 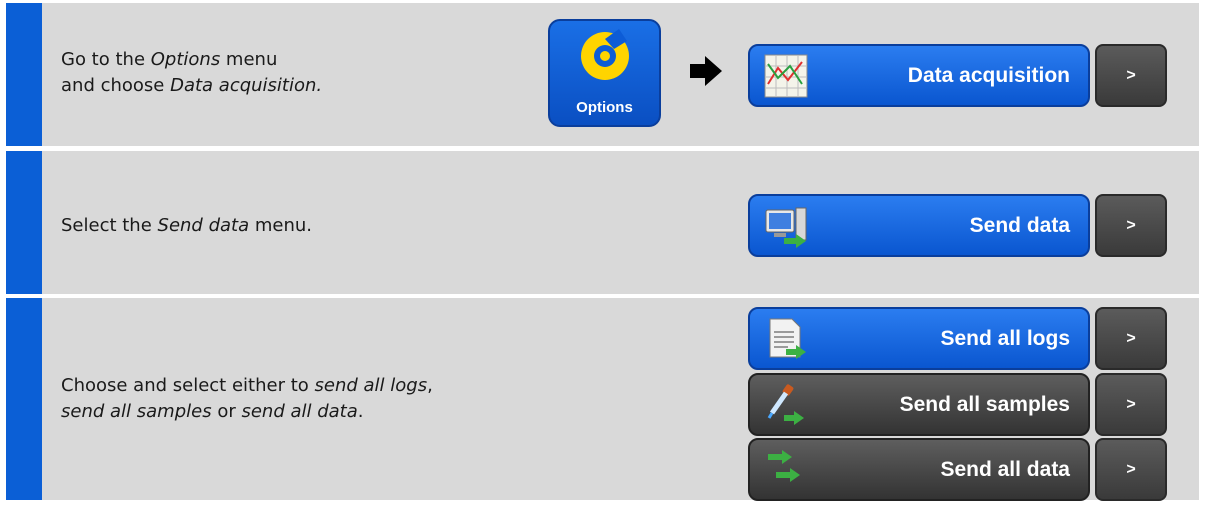 I want to click on data-acquisition-chevron-button: >, so click(x=1131, y=75).